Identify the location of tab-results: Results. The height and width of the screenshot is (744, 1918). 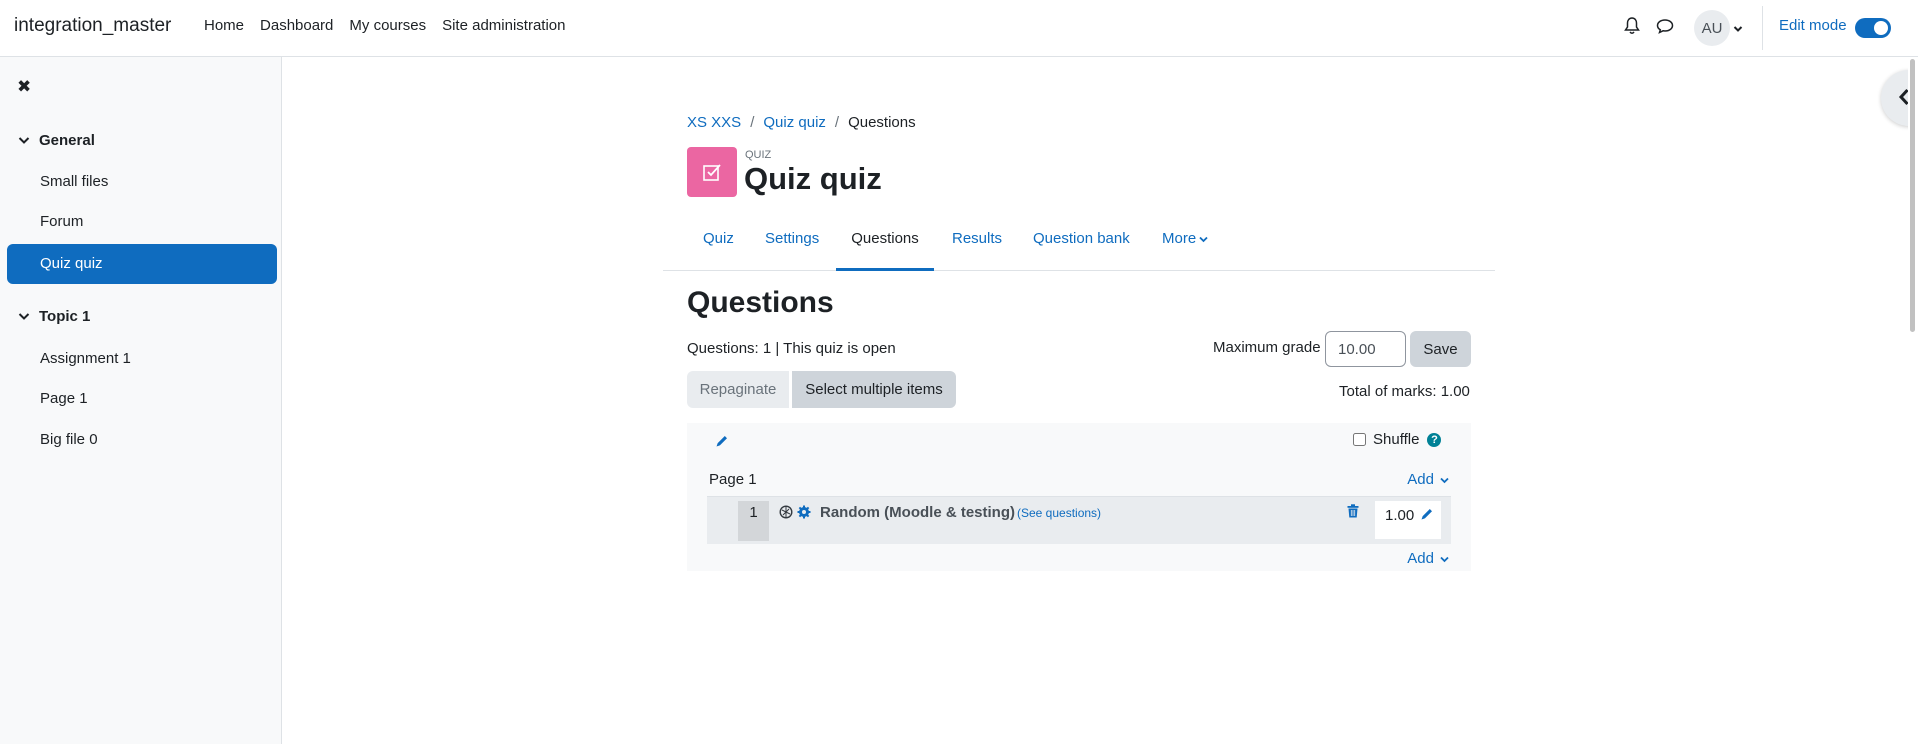
(977, 246).